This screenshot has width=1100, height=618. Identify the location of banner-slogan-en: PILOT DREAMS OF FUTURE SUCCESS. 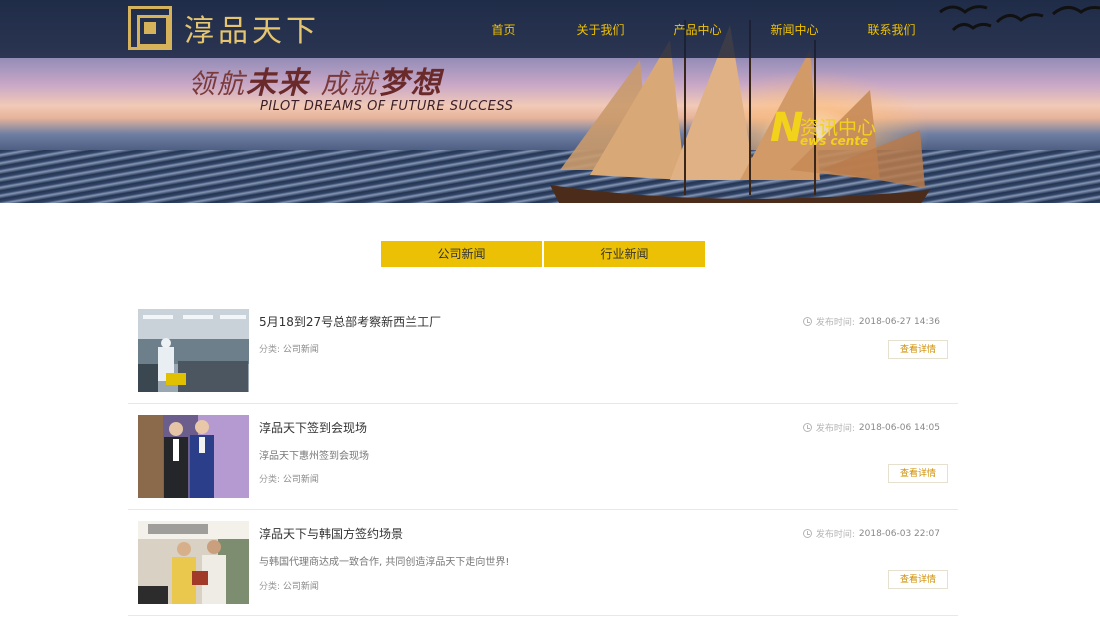
(387, 106).